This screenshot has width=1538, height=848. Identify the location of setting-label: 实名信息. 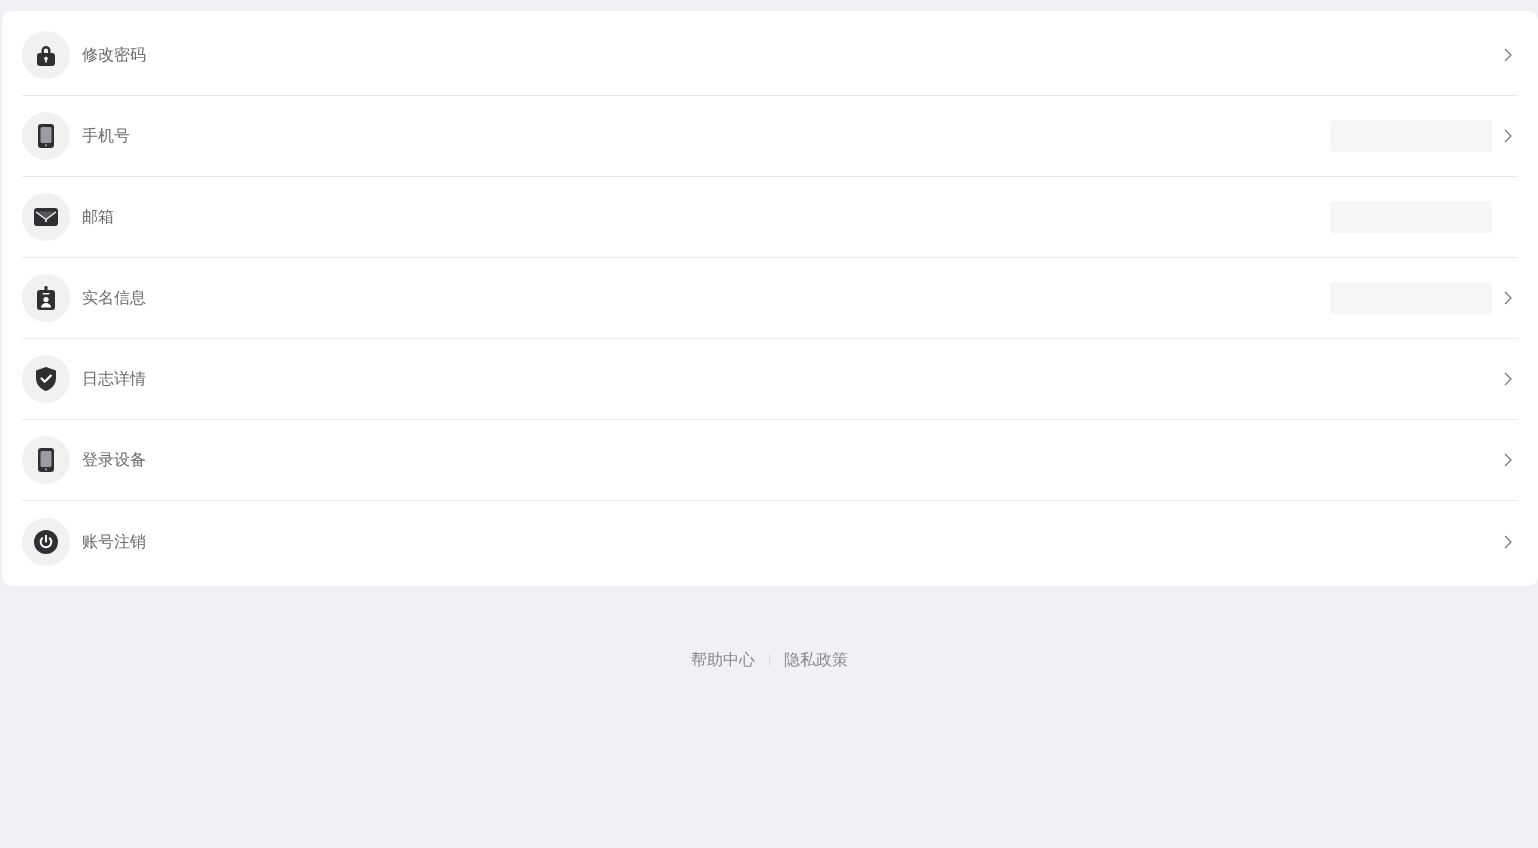
(114, 298).